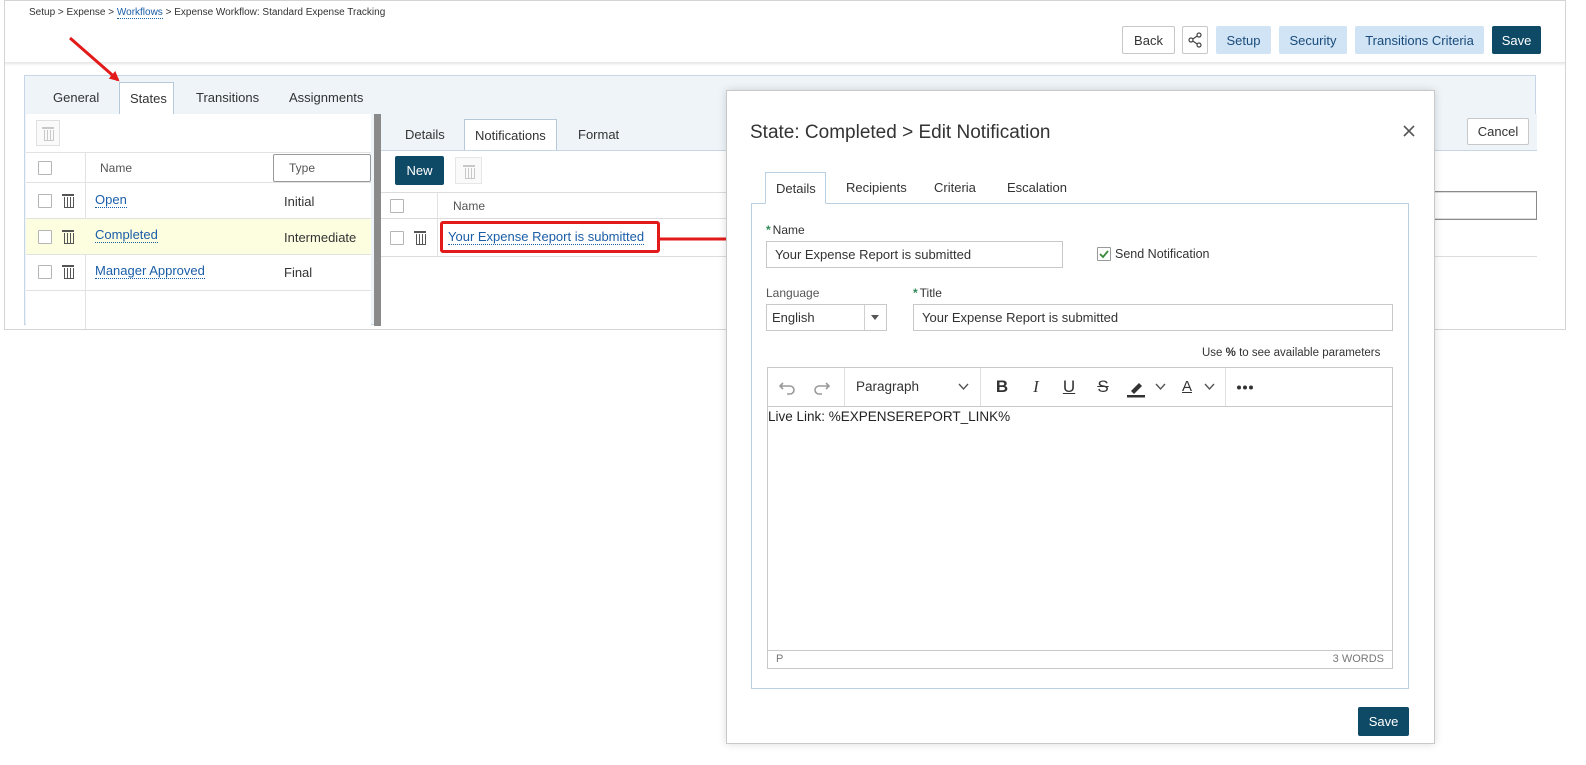 This screenshot has height=765, width=1586. Describe the element at coordinates (1358, 659) in the screenshot. I see `word-count: 3 WORDS` at that location.